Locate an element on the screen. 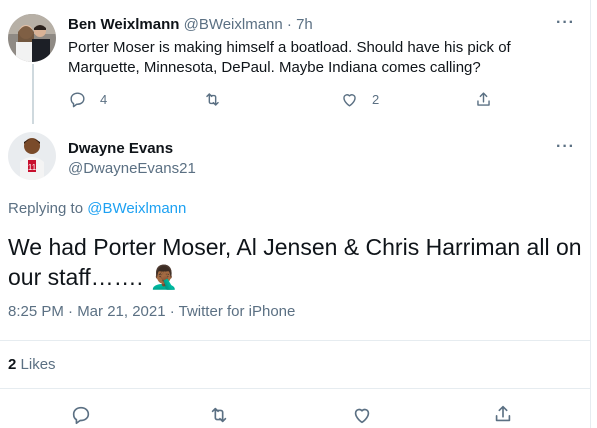 This screenshot has height=428, width=597. author-name: Ben Weixlmann is located at coordinates (123, 24).